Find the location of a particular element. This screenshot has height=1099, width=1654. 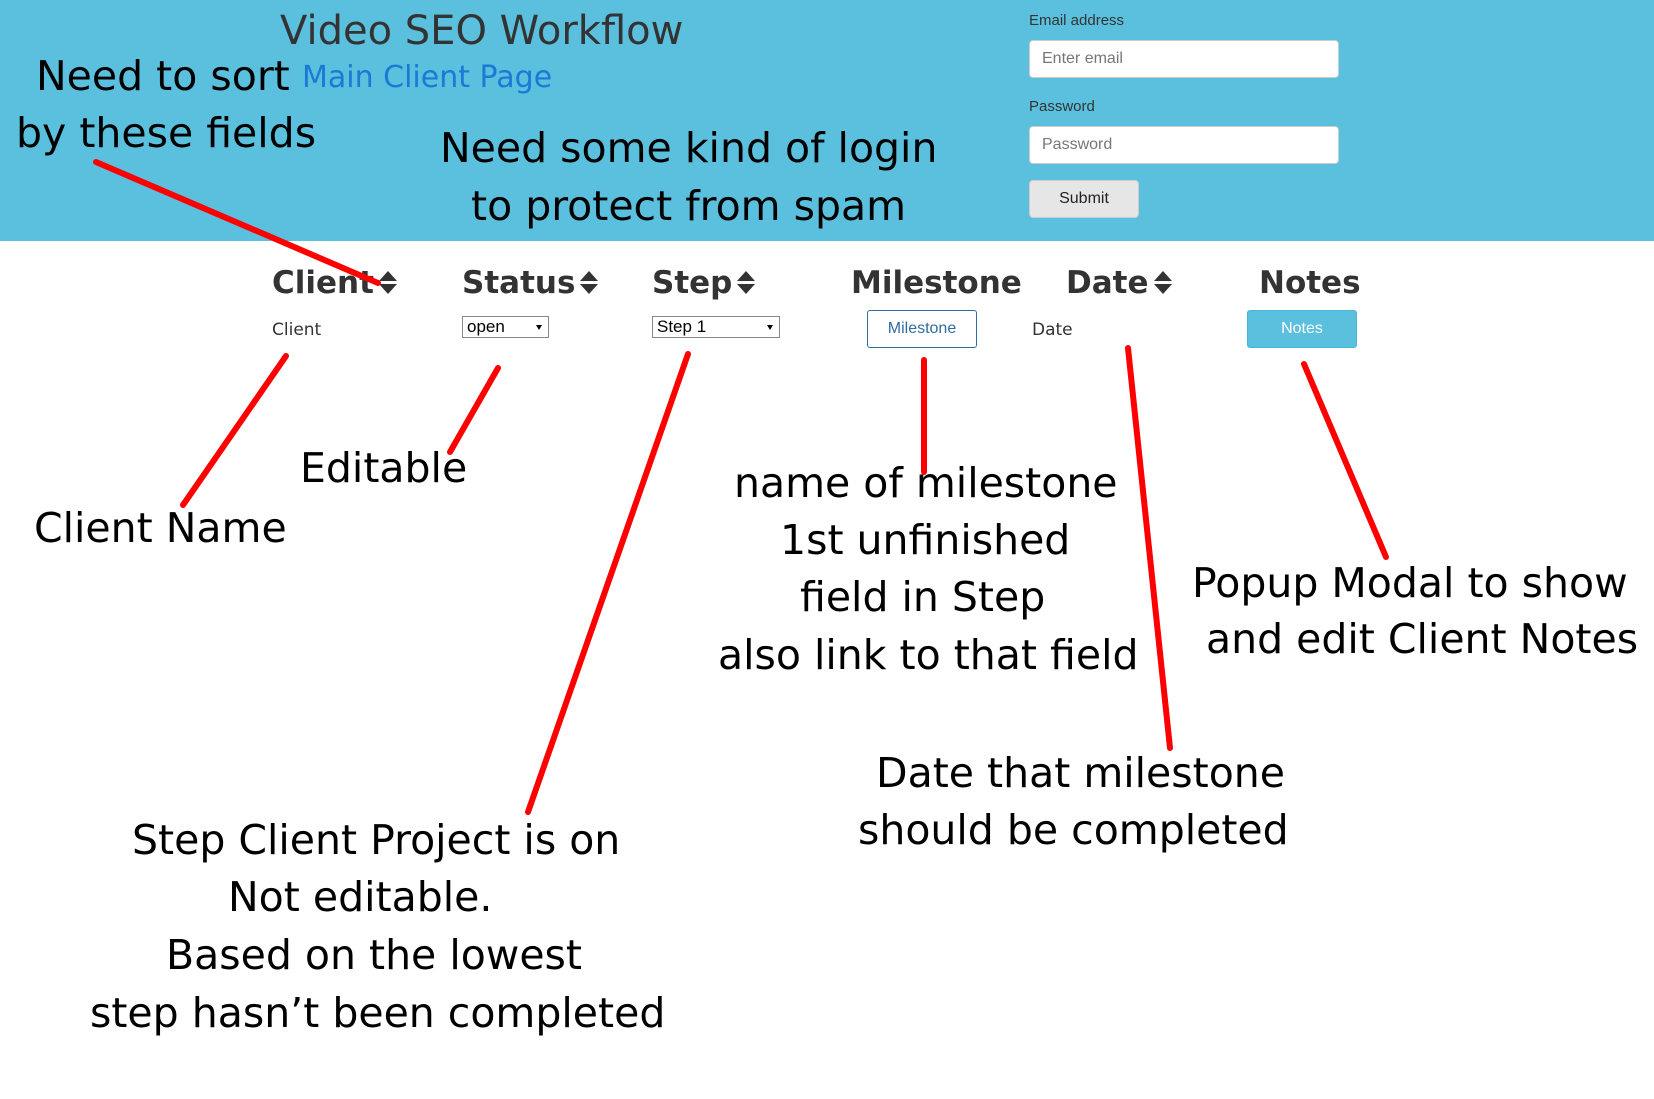

annotation-milestone-line1: name of milestone is located at coordinates (926, 483).